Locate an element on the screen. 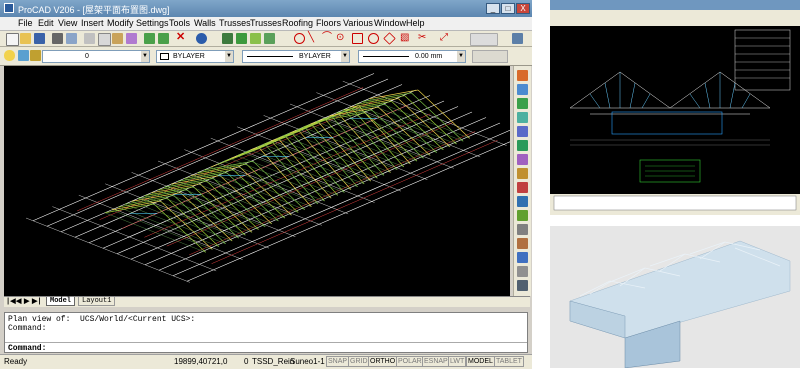  delete-icon: ✕ is located at coordinates (181, 37).